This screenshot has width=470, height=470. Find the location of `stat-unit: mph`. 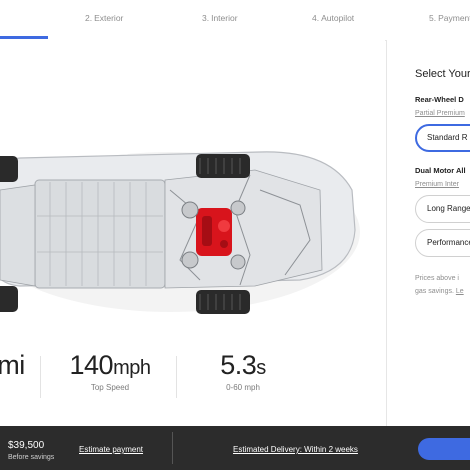

stat-unit: mph is located at coordinates (132, 368).